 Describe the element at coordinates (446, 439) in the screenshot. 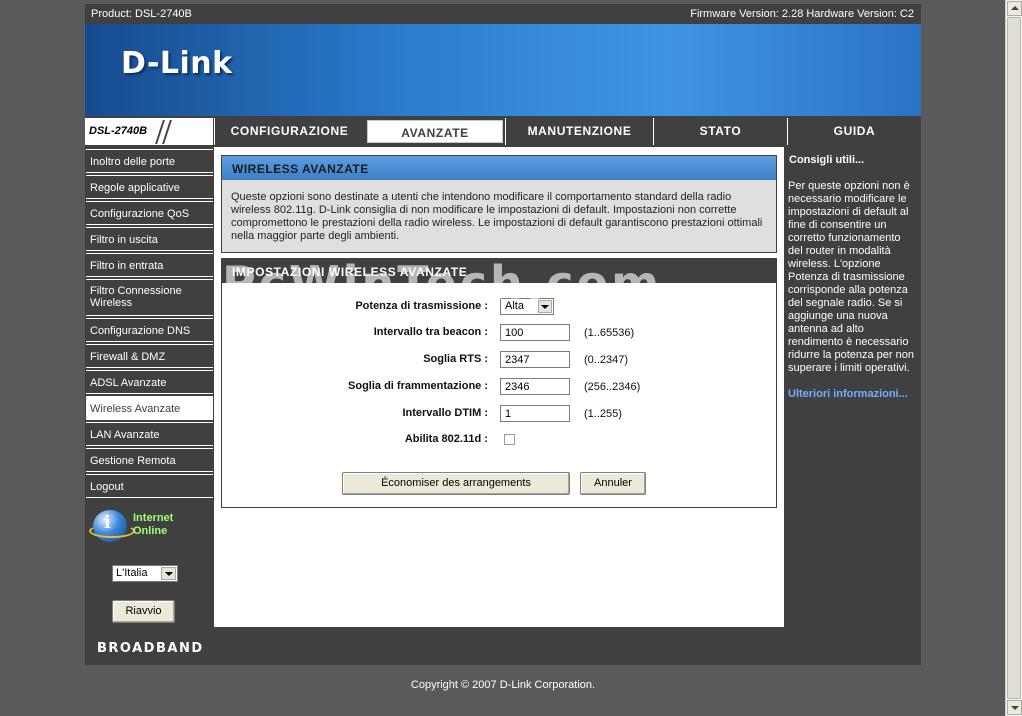

I see `80211d-label: Abilita 802.11d :` at that location.